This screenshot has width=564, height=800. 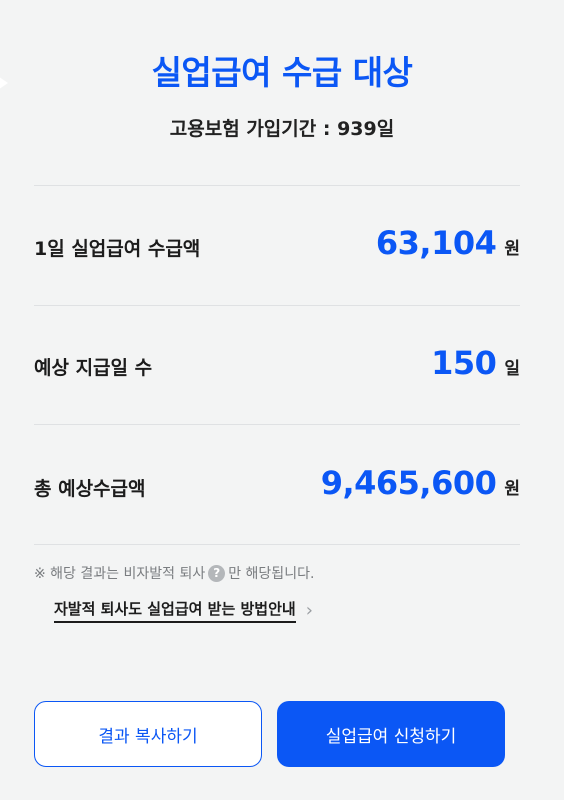 What do you see at coordinates (93, 368) in the screenshot?
I see `payment-days-label: 예상 지급일 수` at bounding box center [93, 368].